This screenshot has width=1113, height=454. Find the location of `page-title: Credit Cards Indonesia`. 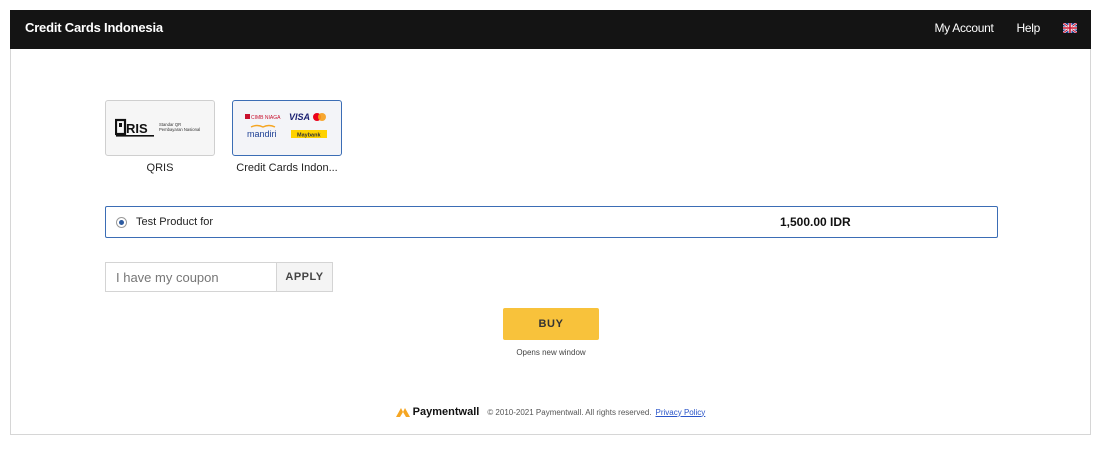

page-title: Credit Cards Indonesia is located at coordinates (94, 27).